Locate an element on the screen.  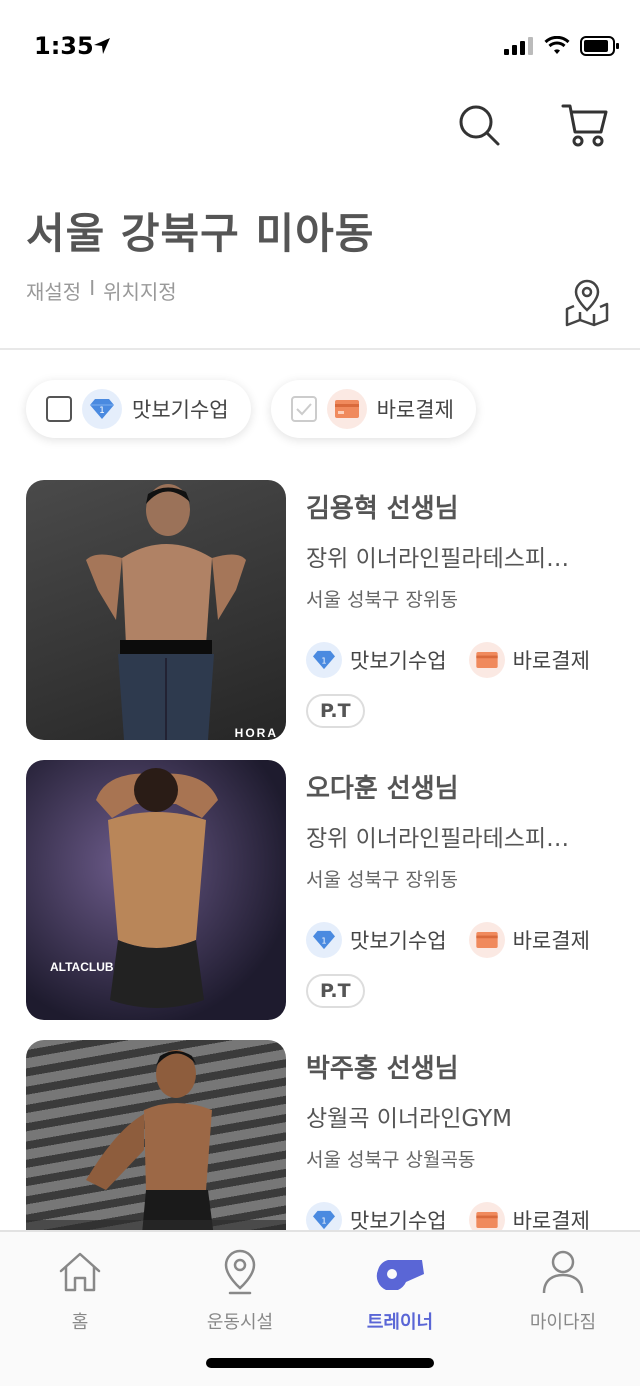
cart-button is located at coordinates (585, 125).